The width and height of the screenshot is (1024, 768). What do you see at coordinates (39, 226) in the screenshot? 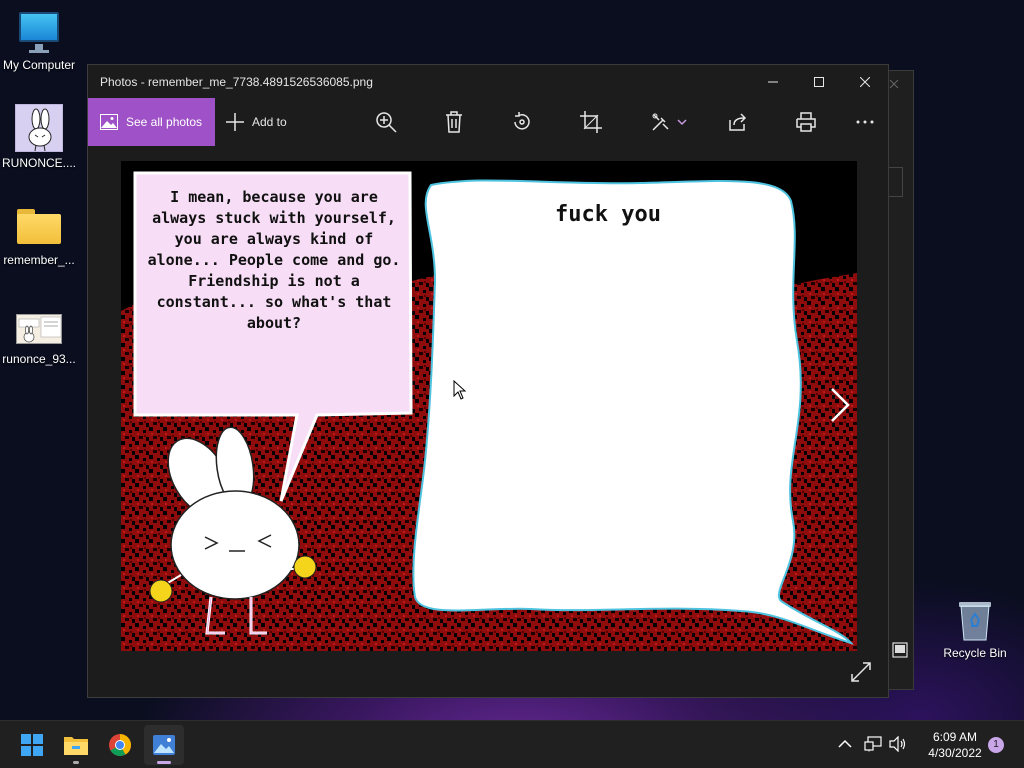
I see `folder-icon` at bounding box center [39, 226].